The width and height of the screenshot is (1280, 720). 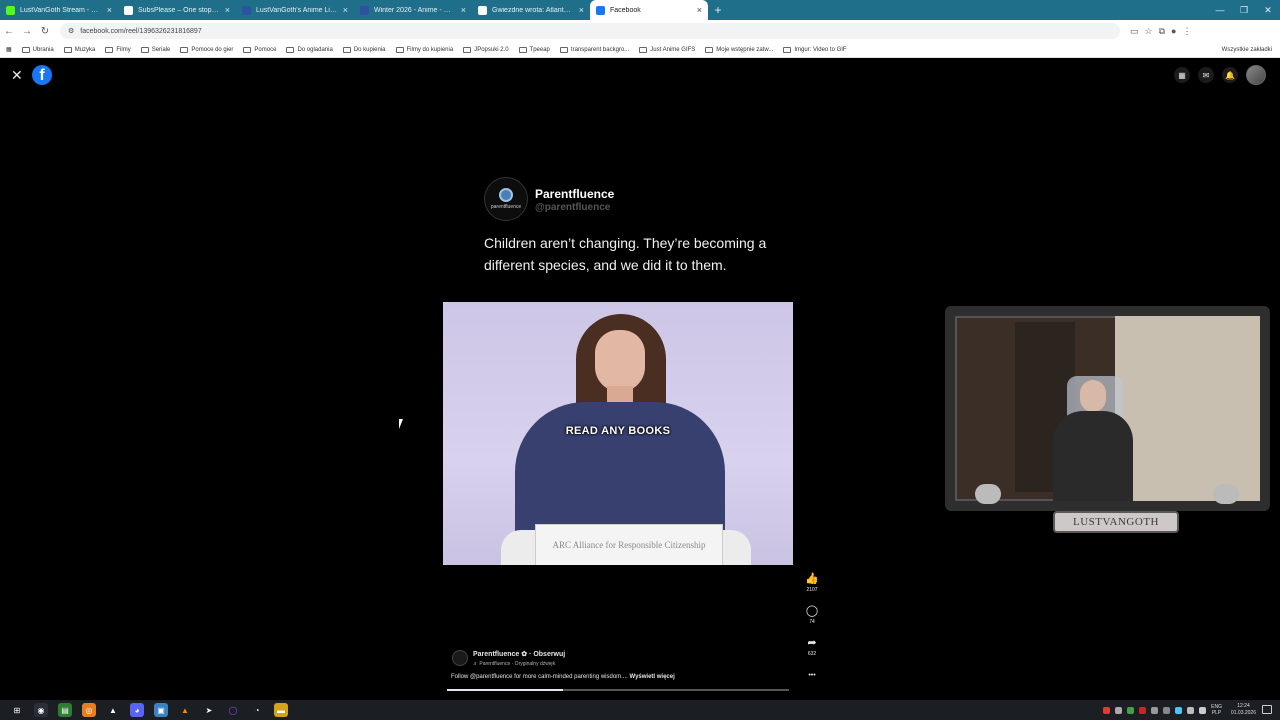 I want to click on webcam-overlay: LUSTVANGOTH, so click(x=1107, y=422).